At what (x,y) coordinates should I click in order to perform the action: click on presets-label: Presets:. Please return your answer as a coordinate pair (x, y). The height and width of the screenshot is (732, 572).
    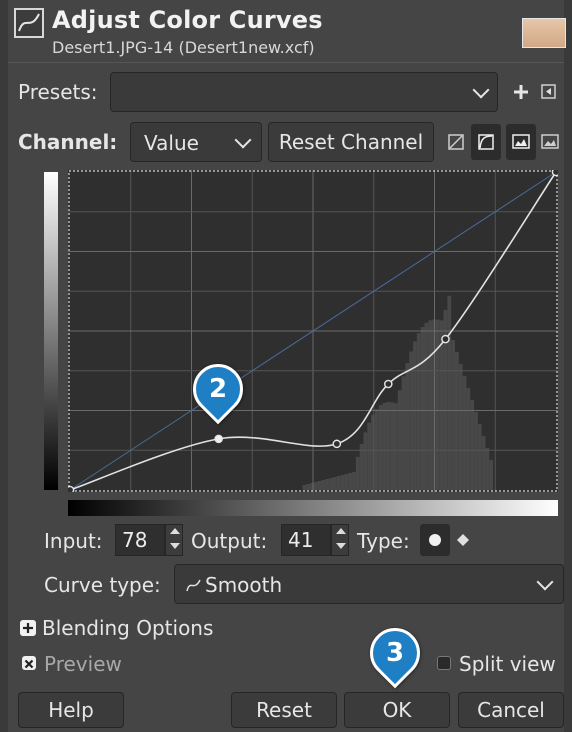
    Looking at the image, I should click on (58, 92).